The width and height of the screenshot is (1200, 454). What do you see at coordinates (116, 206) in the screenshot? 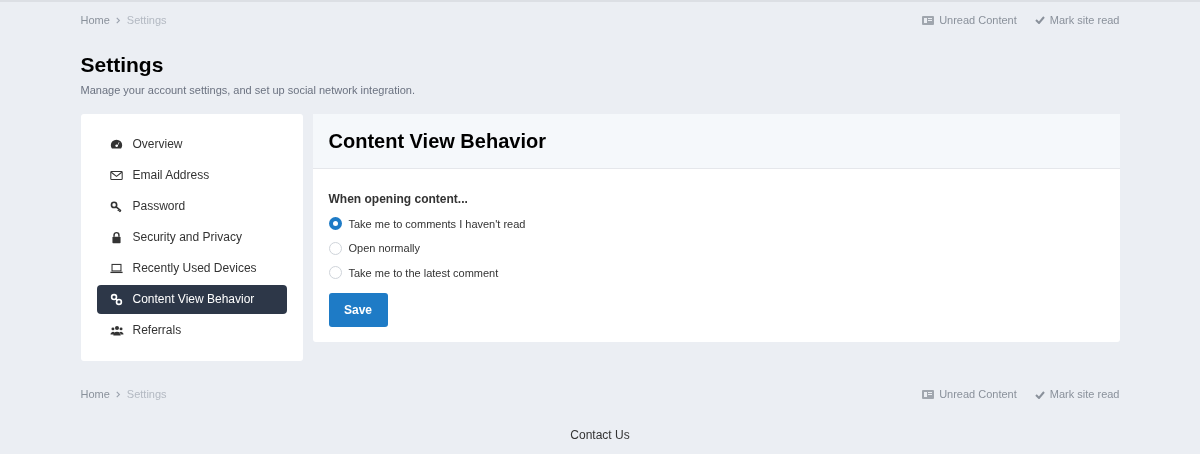
I see `key-icon` at bounding box center [116, 206].